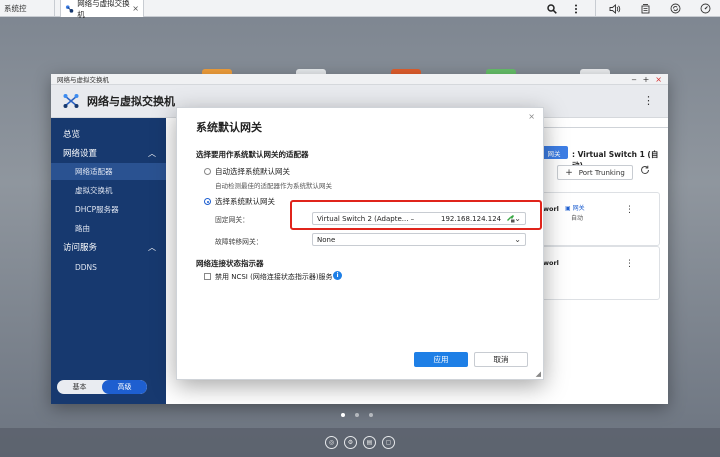 This screenshot has width=720, height=457. Describe the element at coordinates (634, 79) in the screenshot. I see `minimize-icon: ‒` at that location.